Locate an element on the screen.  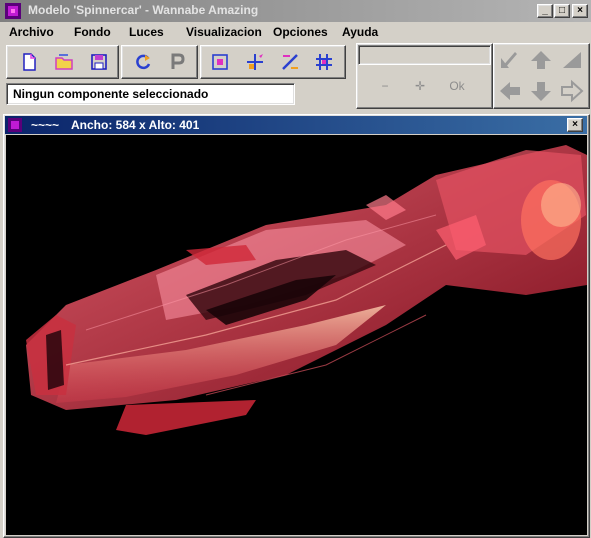
move-icon is located at coordinates (255, 62).